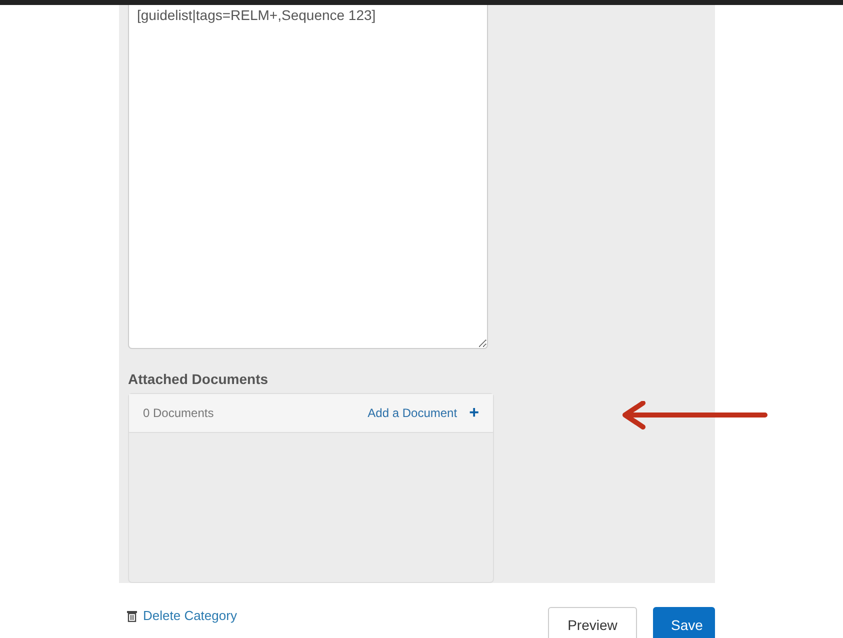 This screenshot has width=843, height=638. Describe the element at coordinates (179, 413) in the screenshot. I see `document-count: 0 Documents` at that location.